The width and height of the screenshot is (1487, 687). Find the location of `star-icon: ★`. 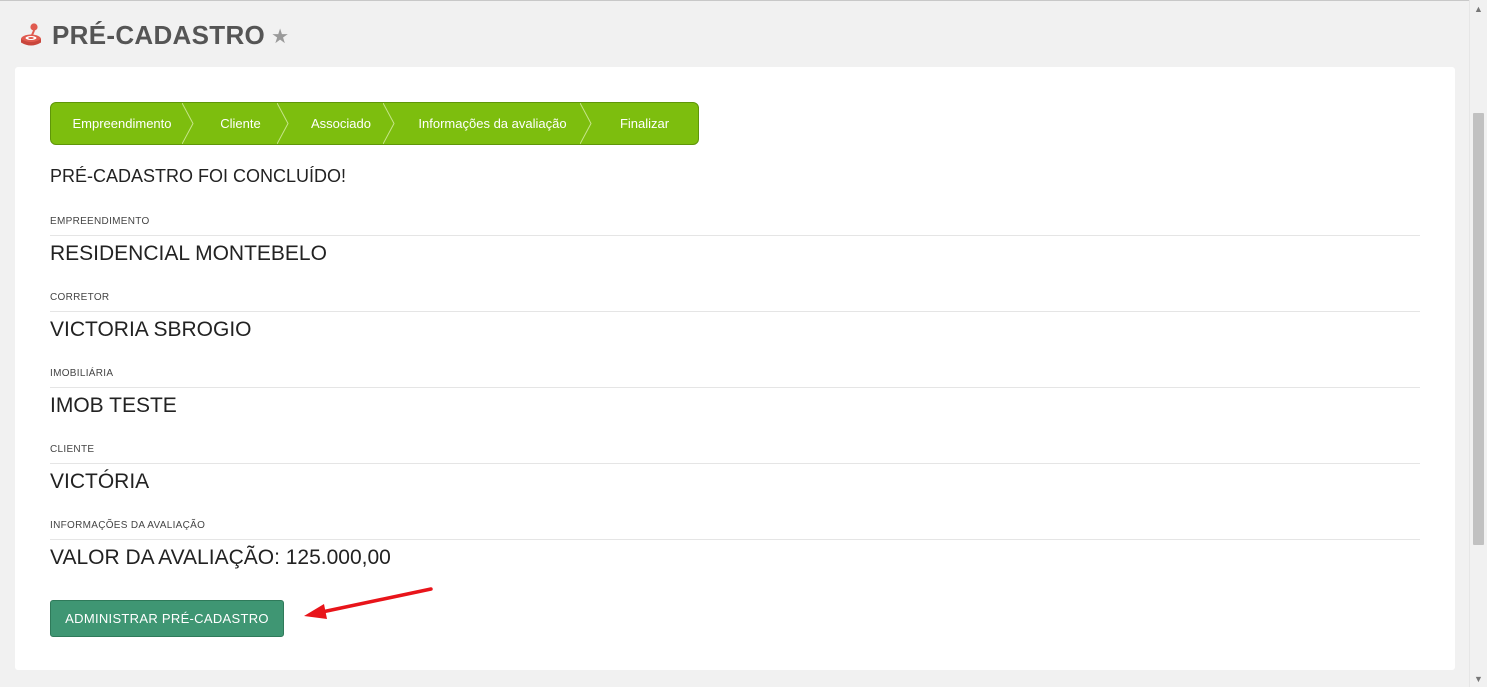

star-icon: ★ is located at coordinates (280, 36).